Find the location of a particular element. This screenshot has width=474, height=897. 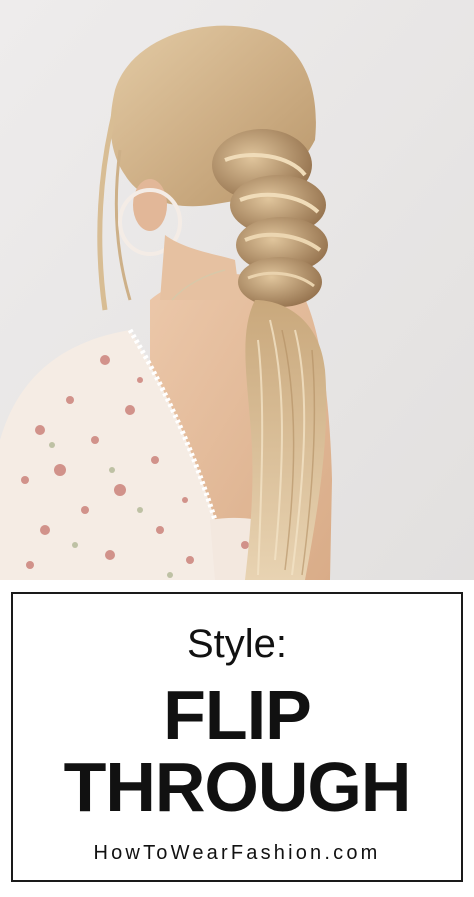

ear is located at coordinates (150, 205).